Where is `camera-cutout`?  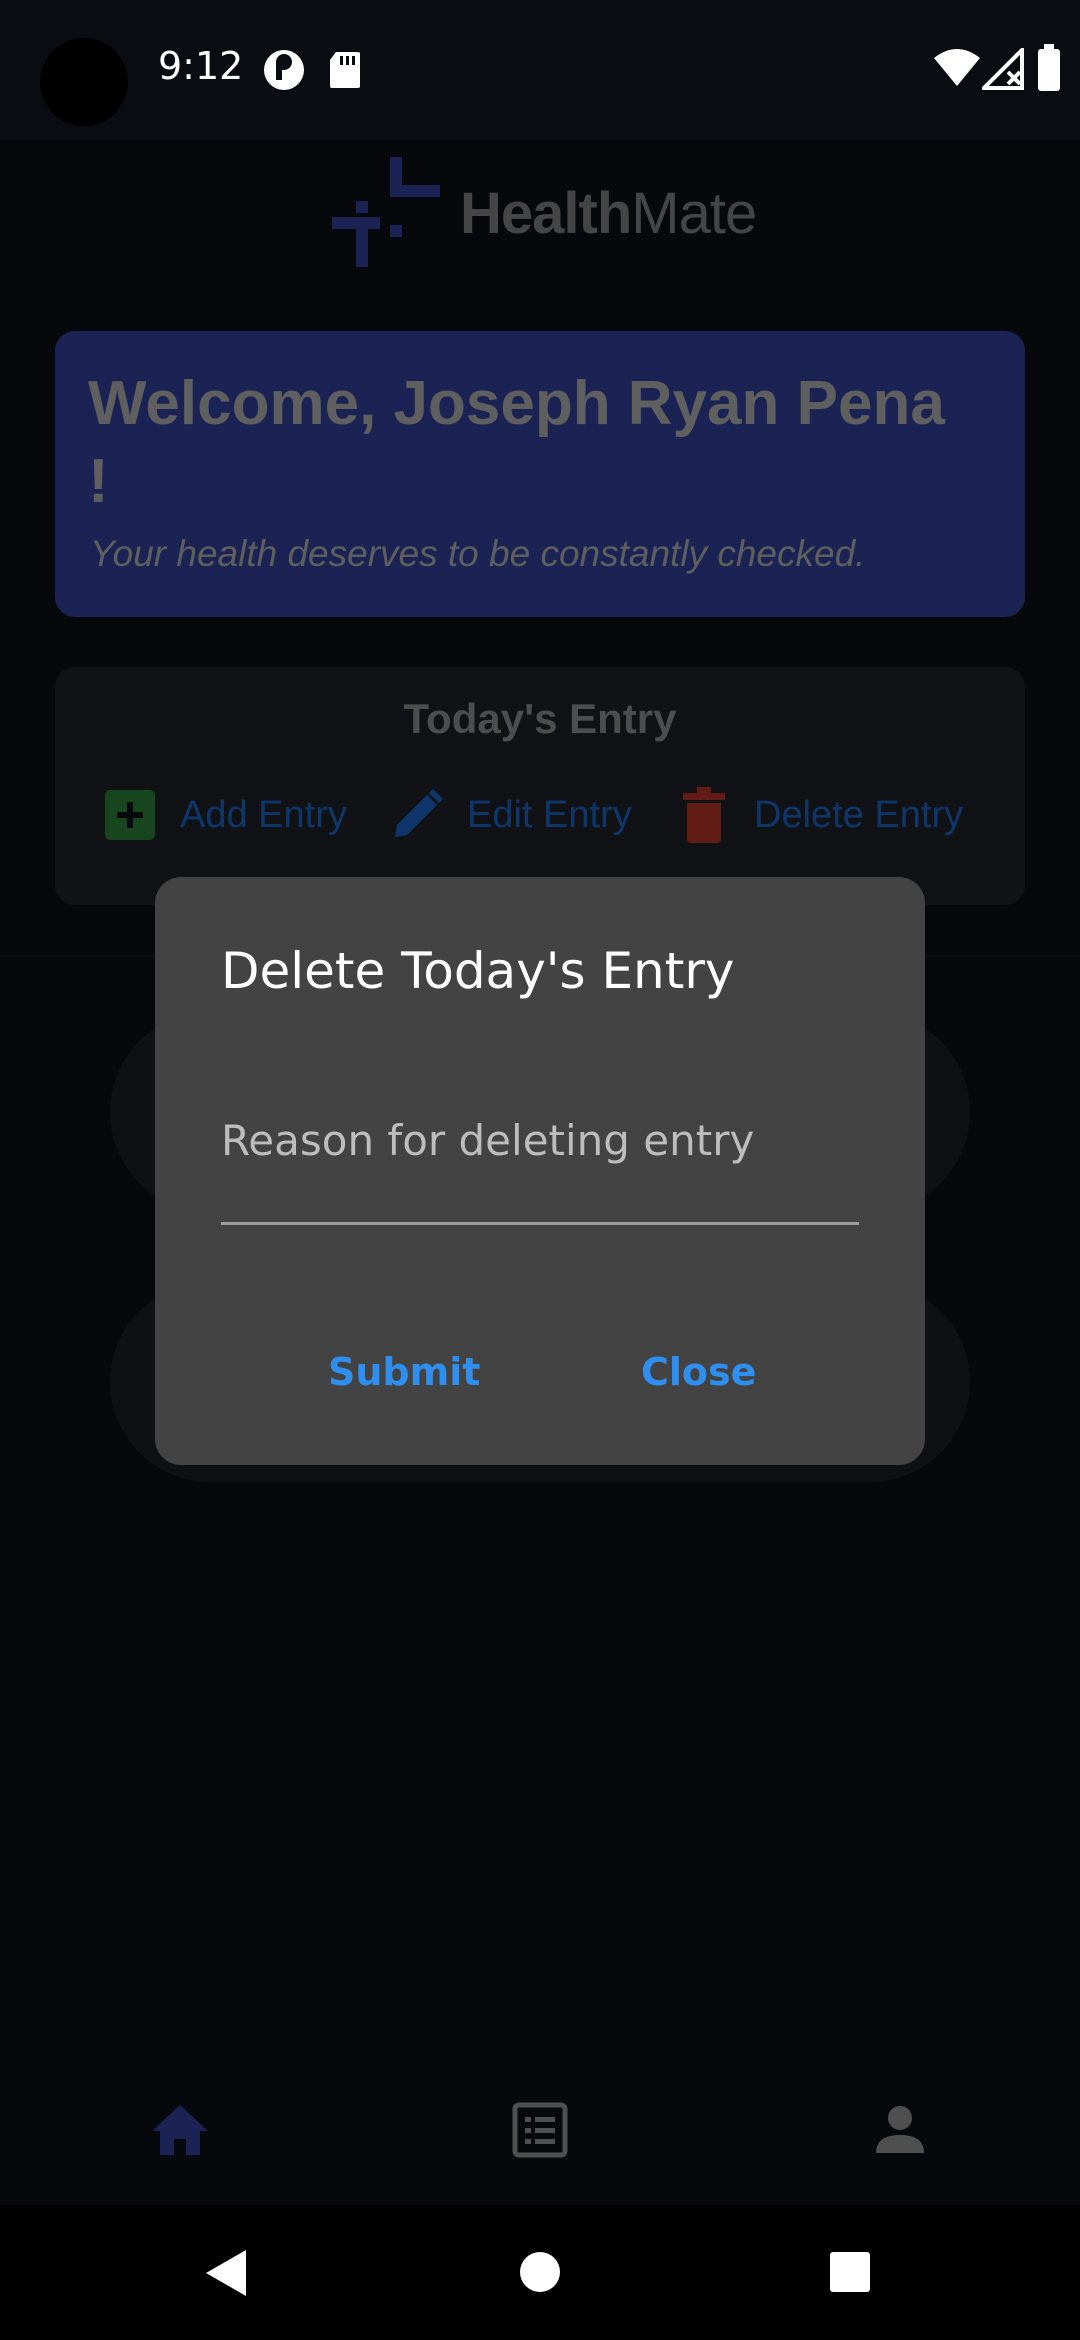 camera-cutout is located at coordinates (84, 82).